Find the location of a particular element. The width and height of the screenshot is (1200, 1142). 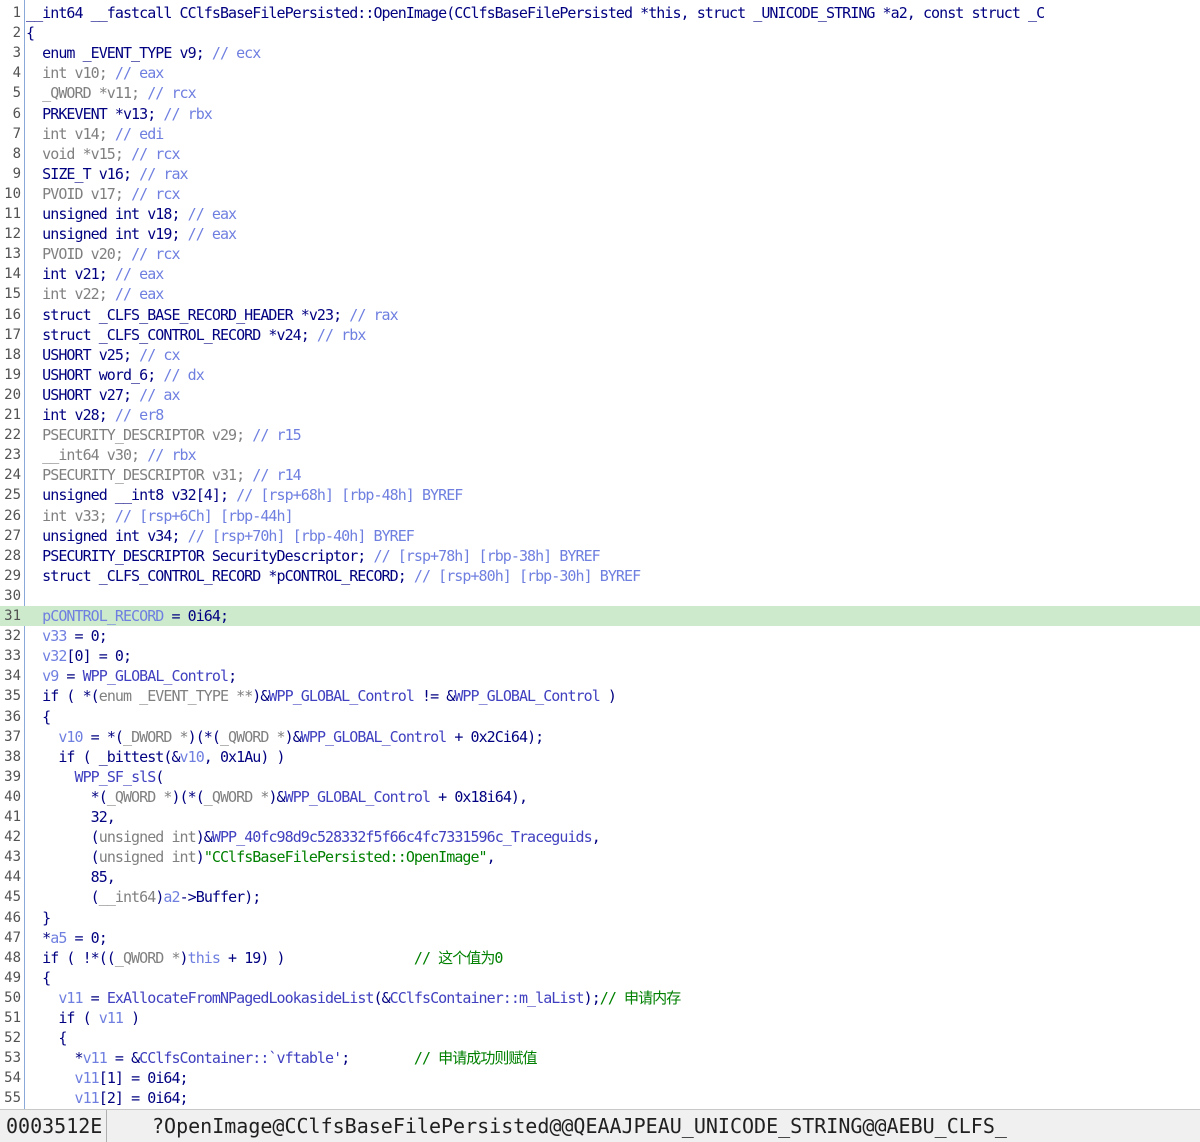

code-line: 3 enum _EVENT_TYPE v9; // ecx is located at coordinates (600, 53).